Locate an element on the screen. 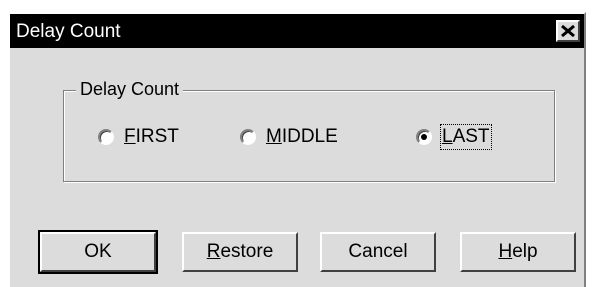 This screenshot has width=594, height=287. groupbox-label: Delay Count is located at coordinates (130, 89).